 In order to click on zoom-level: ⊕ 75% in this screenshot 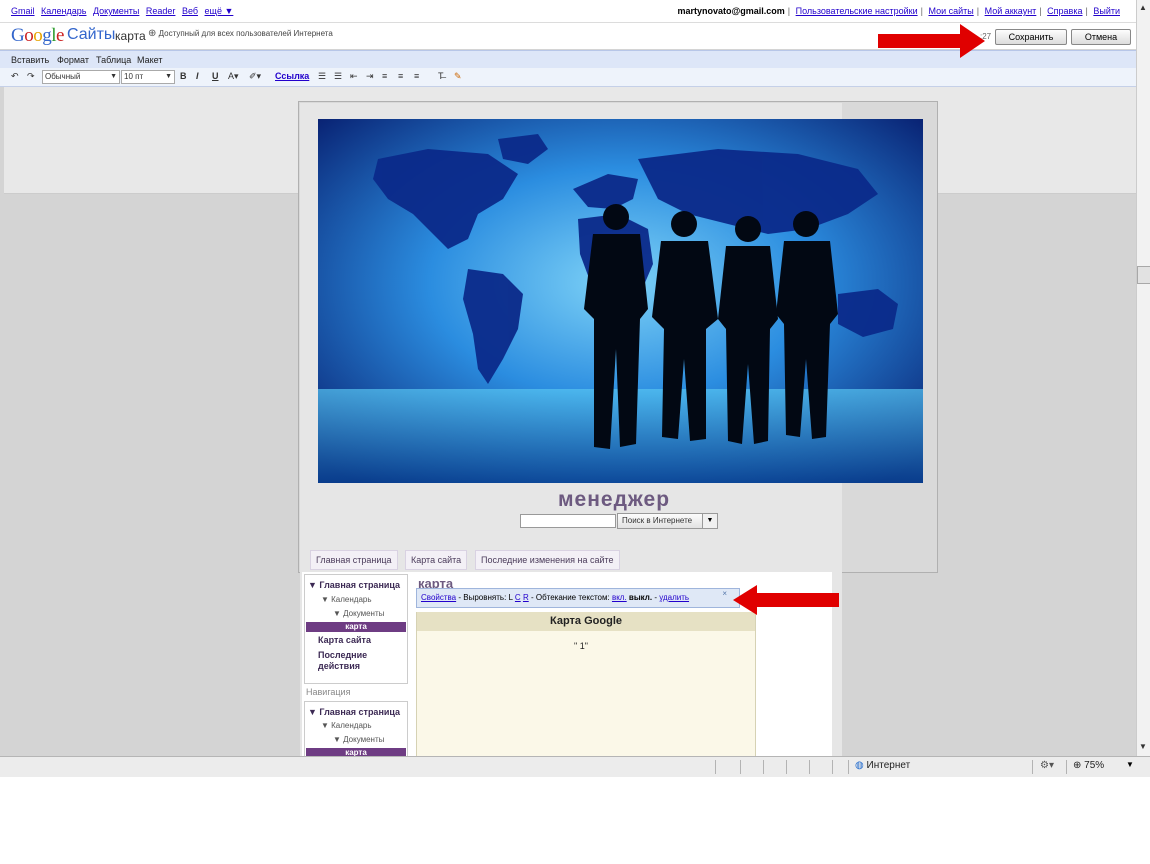, I will do `click(1088, 765)`.